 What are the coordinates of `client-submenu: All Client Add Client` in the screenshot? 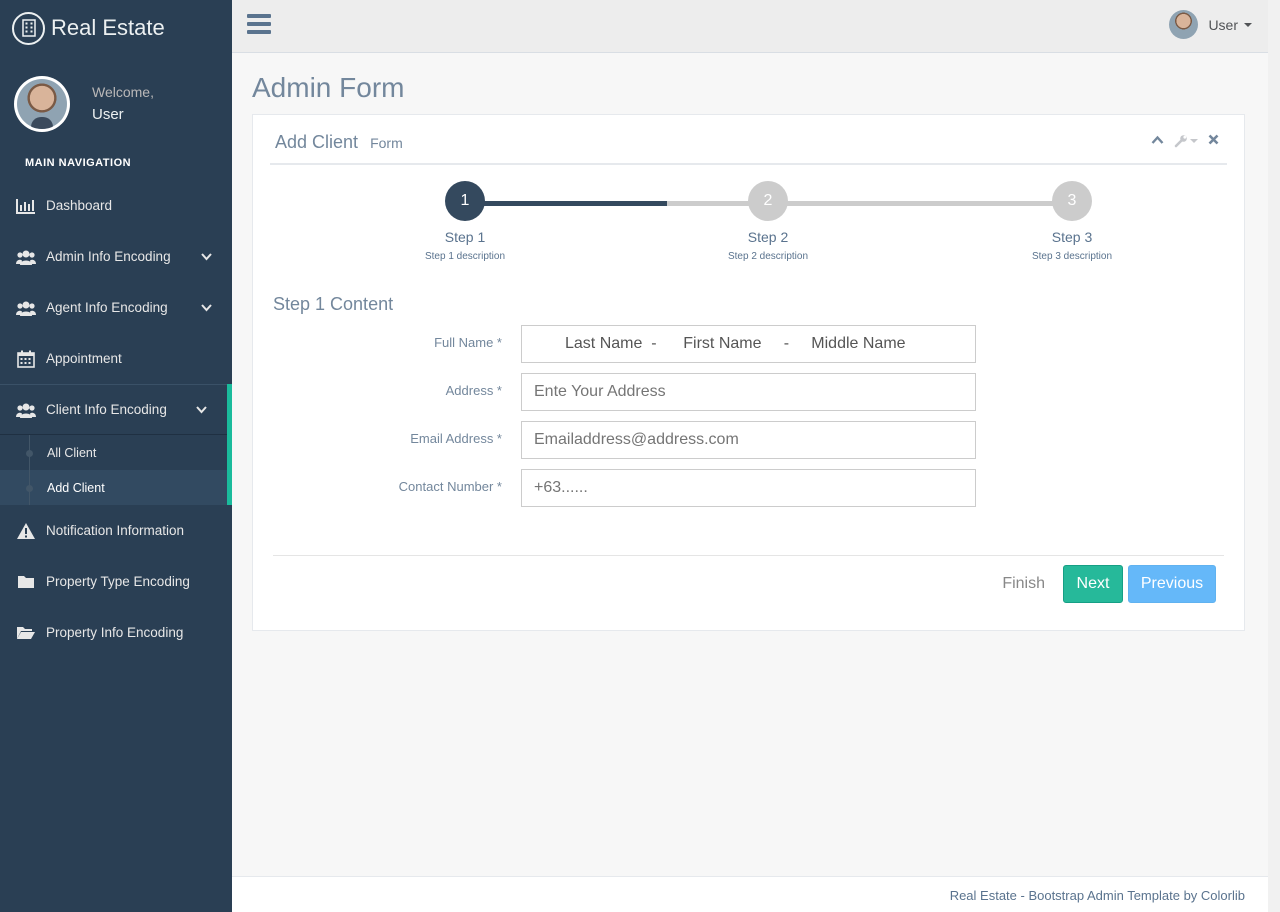 It's located at (116, 470).